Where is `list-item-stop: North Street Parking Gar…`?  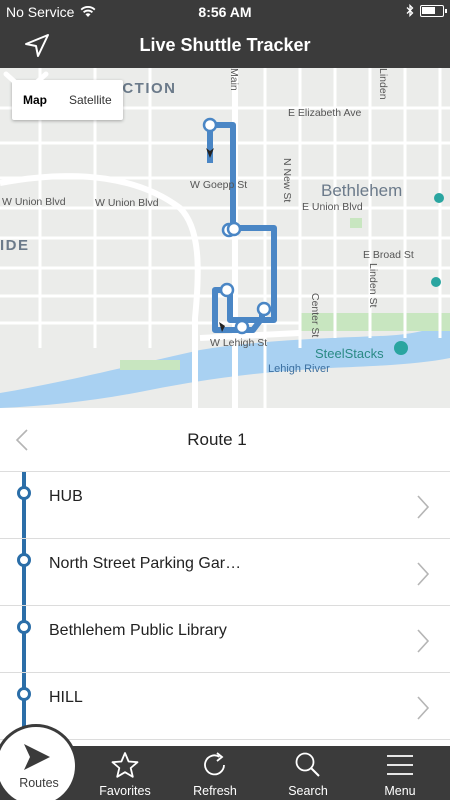 list-item-stop: North Street Parking Gar… is located at coordinates (225, 572).